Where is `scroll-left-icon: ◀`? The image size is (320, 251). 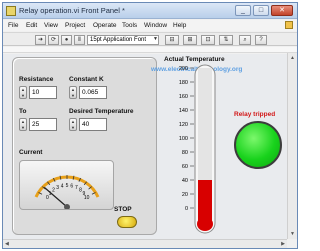 scroll-left-icon: ◀ is located at coordinates (7, 244).